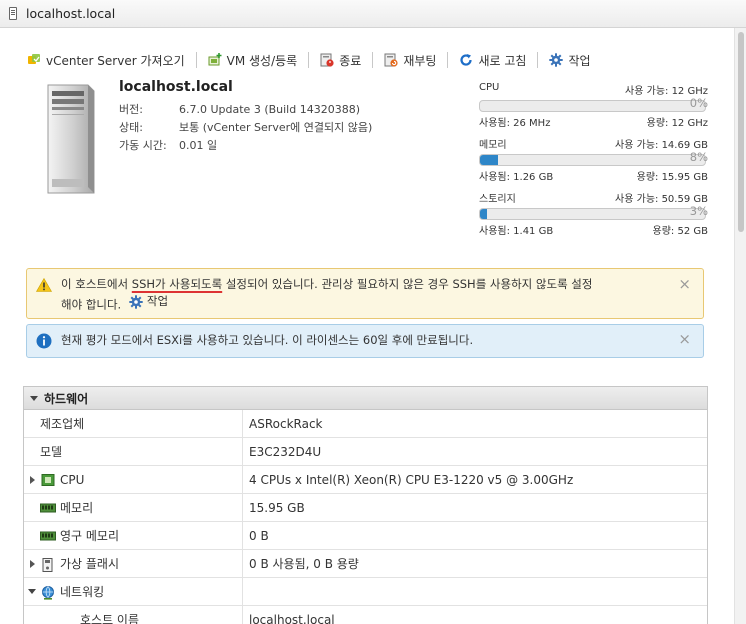 The width and height of the screenshot is (746, 624). I want to click on shutdown-button: 종료, so click(340, 60).